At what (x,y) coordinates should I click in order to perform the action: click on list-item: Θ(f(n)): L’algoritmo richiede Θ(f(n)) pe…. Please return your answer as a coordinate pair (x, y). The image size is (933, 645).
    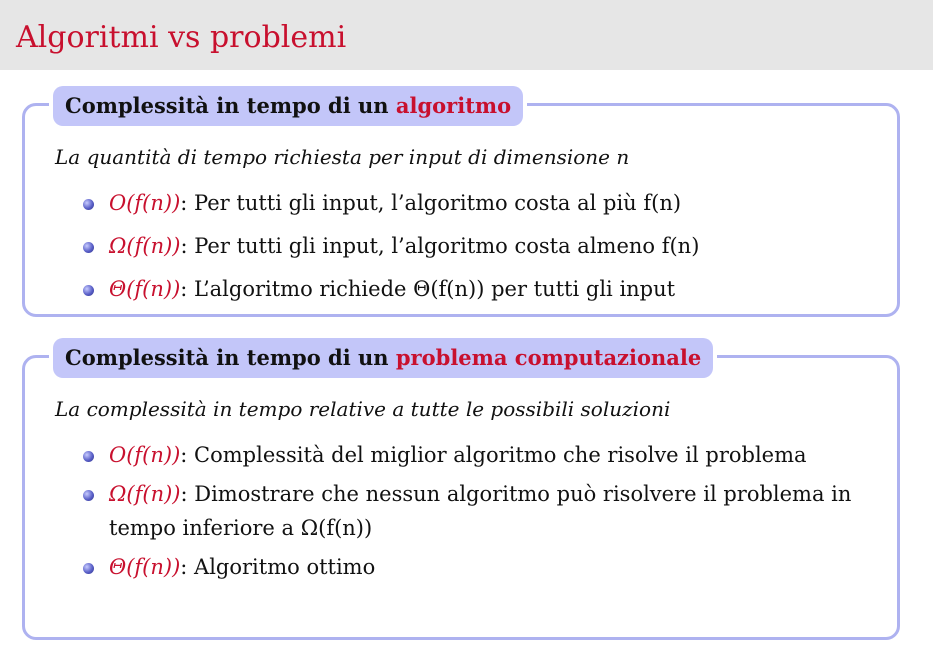
    Looking at the image, I should click on (461, 289).